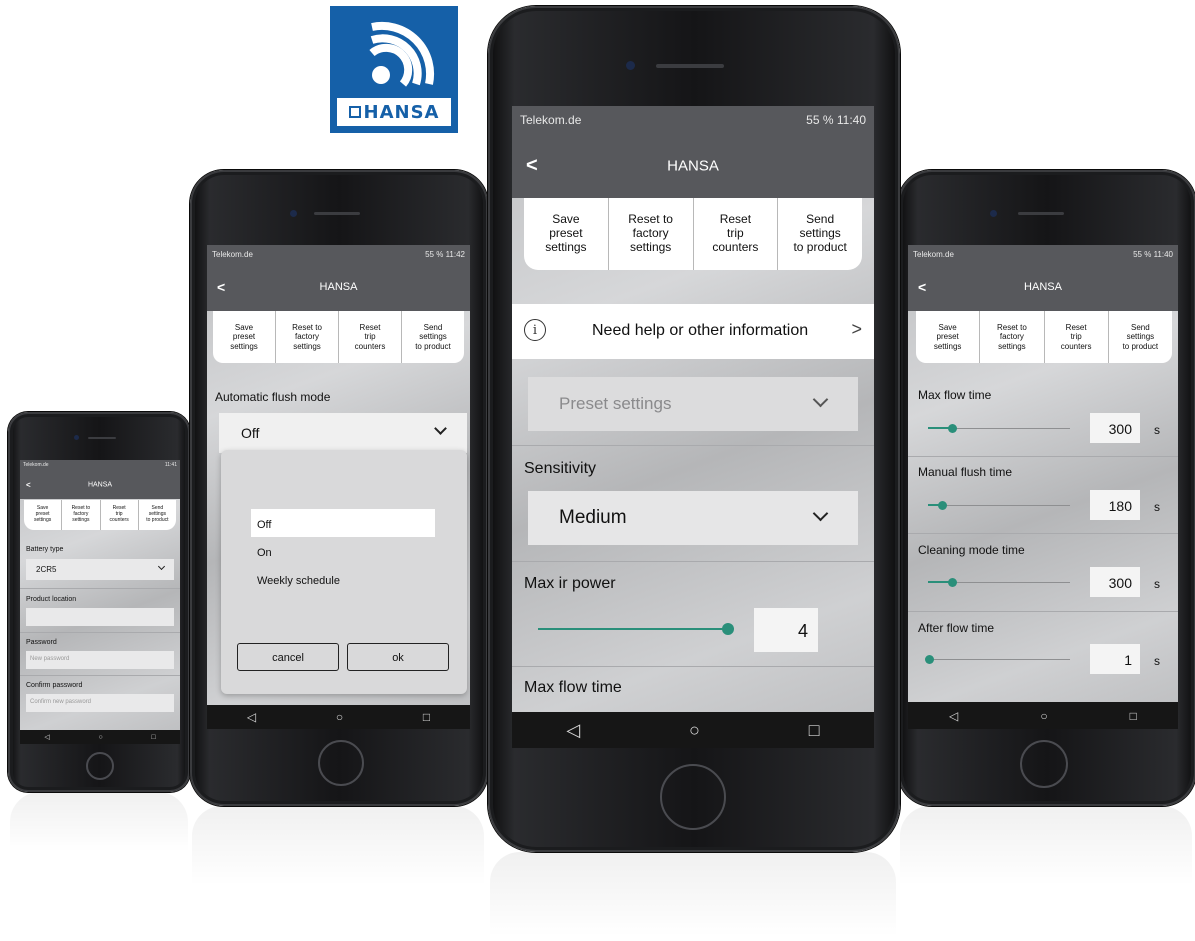  What do you see at coordinates (820, 120) in the screenshot?
I see `battery-text: 55 %` at bounding box center [820, 120].